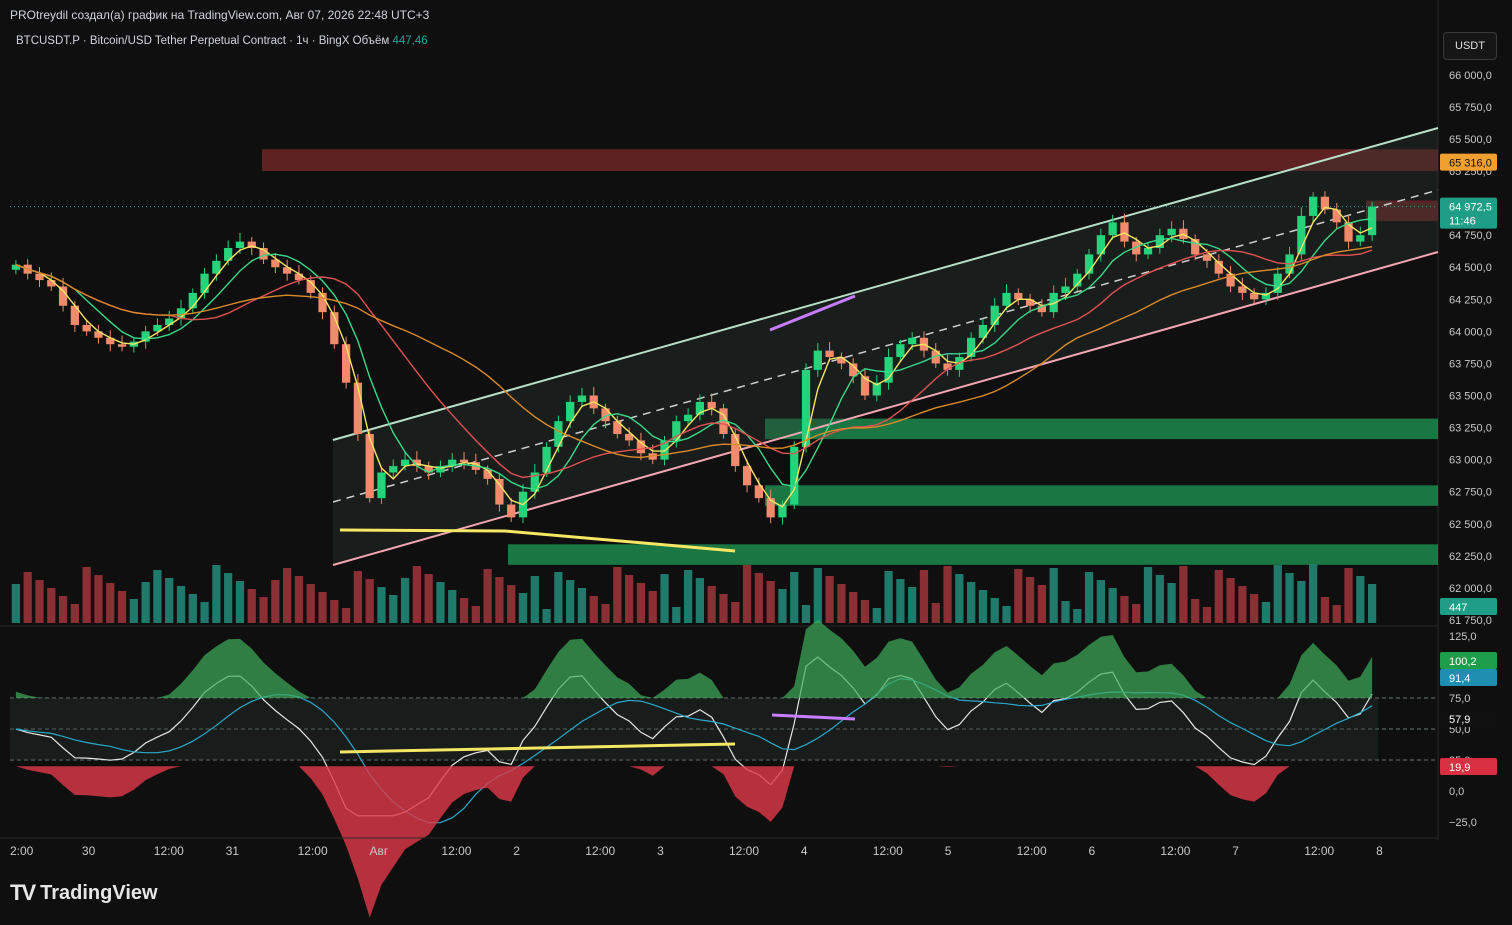  Describe the element at coordinates (1456, 792) in the screenshot. I see `indicator-tick-label: 0,0` at that location.